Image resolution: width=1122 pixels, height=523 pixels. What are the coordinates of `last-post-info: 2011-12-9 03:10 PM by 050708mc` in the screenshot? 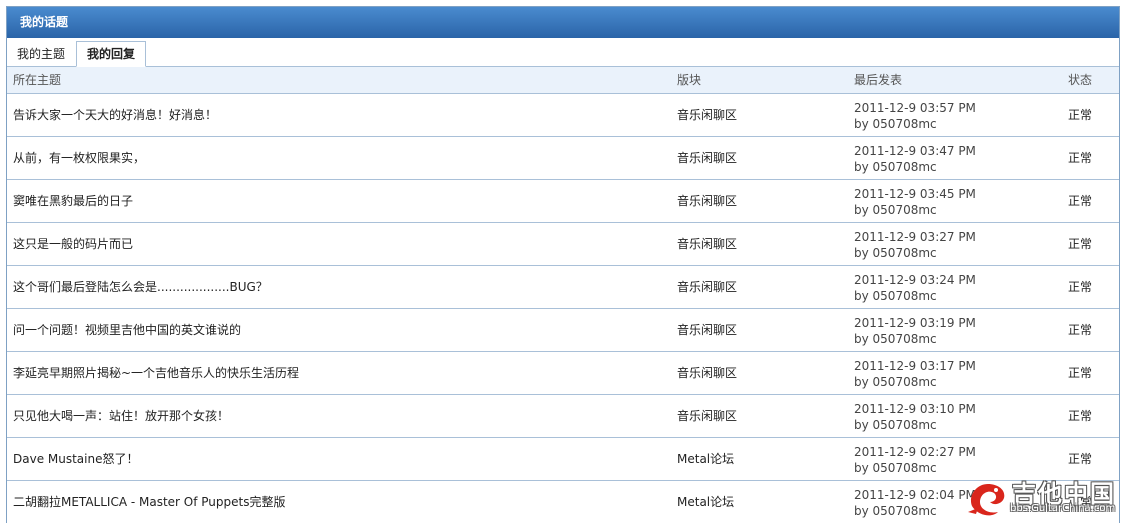 It's located at (915, 417).